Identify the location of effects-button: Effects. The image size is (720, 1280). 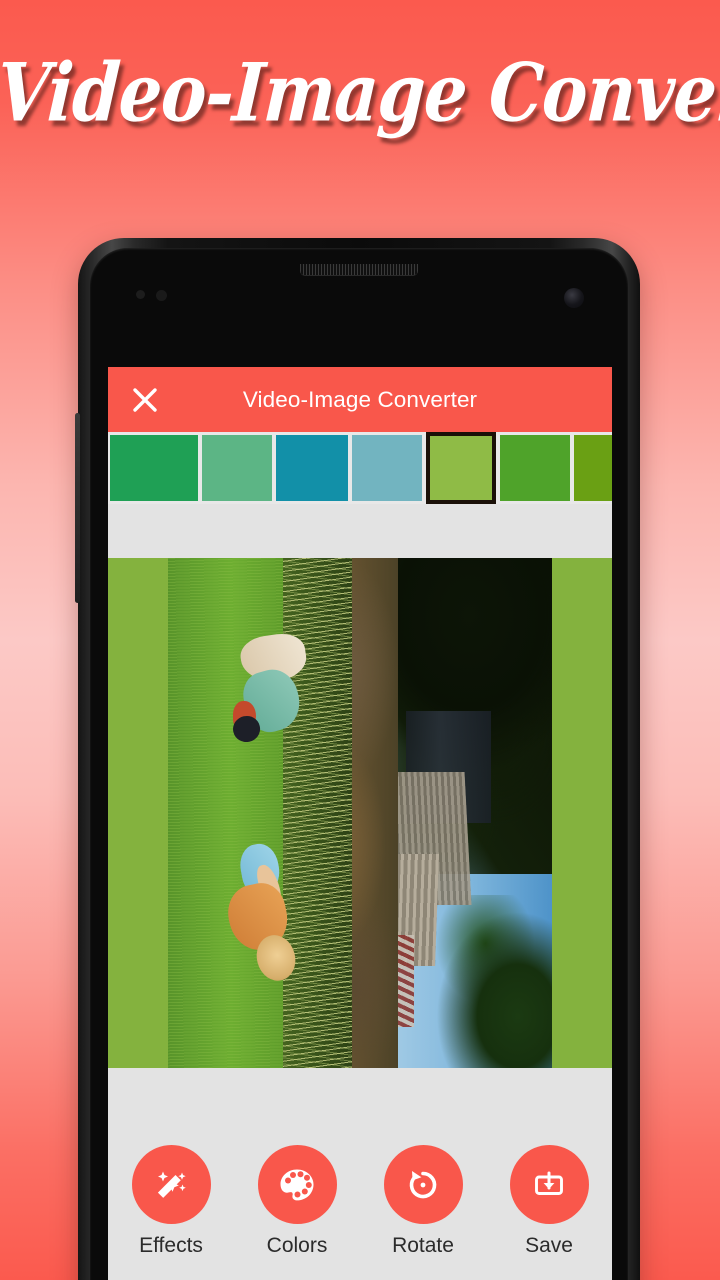
(171, 1201).